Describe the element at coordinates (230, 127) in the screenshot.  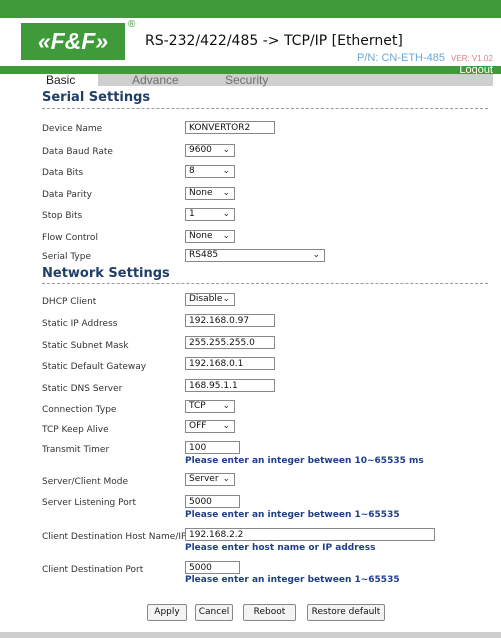
I see `device-name-input: KONVERTOR2` at that location.